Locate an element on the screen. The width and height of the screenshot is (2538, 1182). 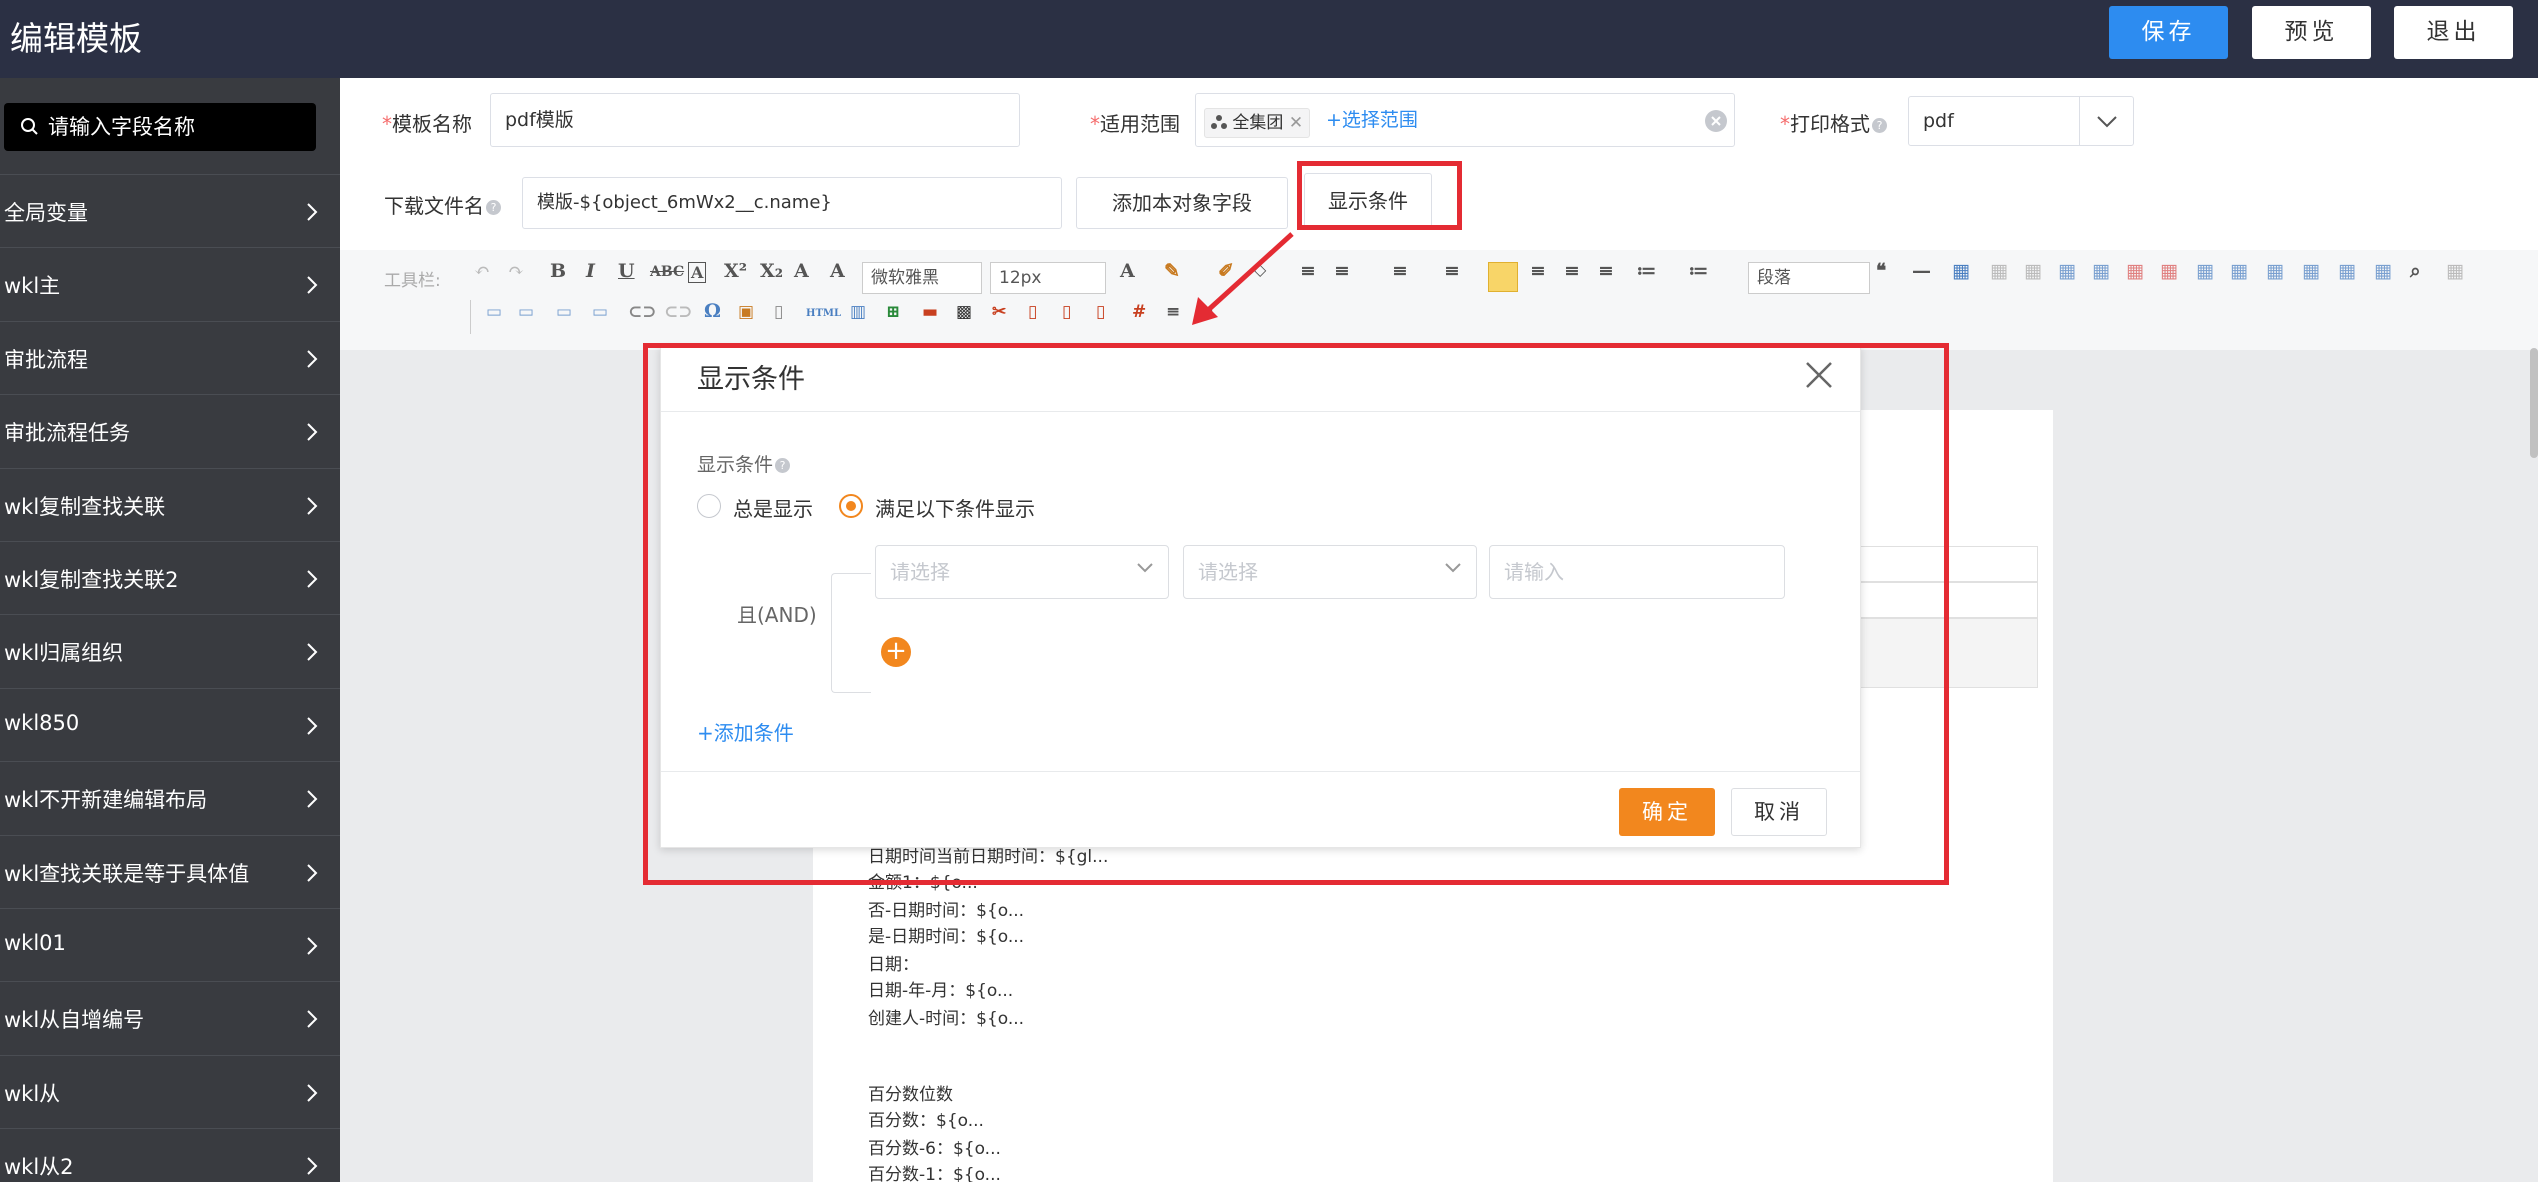
select-scope-link: +选择范围 is located at coordinates (1372, 120).